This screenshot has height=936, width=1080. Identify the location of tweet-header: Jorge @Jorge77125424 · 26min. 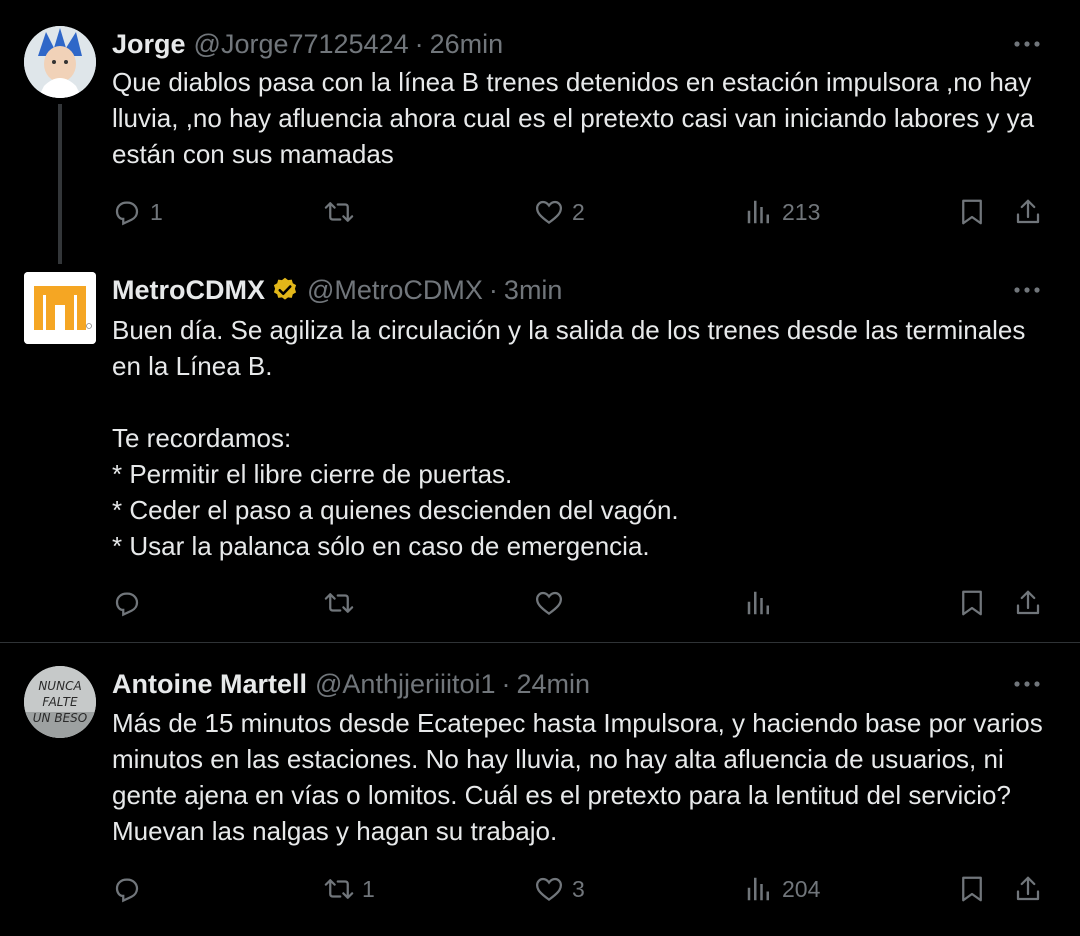
(307, 44).